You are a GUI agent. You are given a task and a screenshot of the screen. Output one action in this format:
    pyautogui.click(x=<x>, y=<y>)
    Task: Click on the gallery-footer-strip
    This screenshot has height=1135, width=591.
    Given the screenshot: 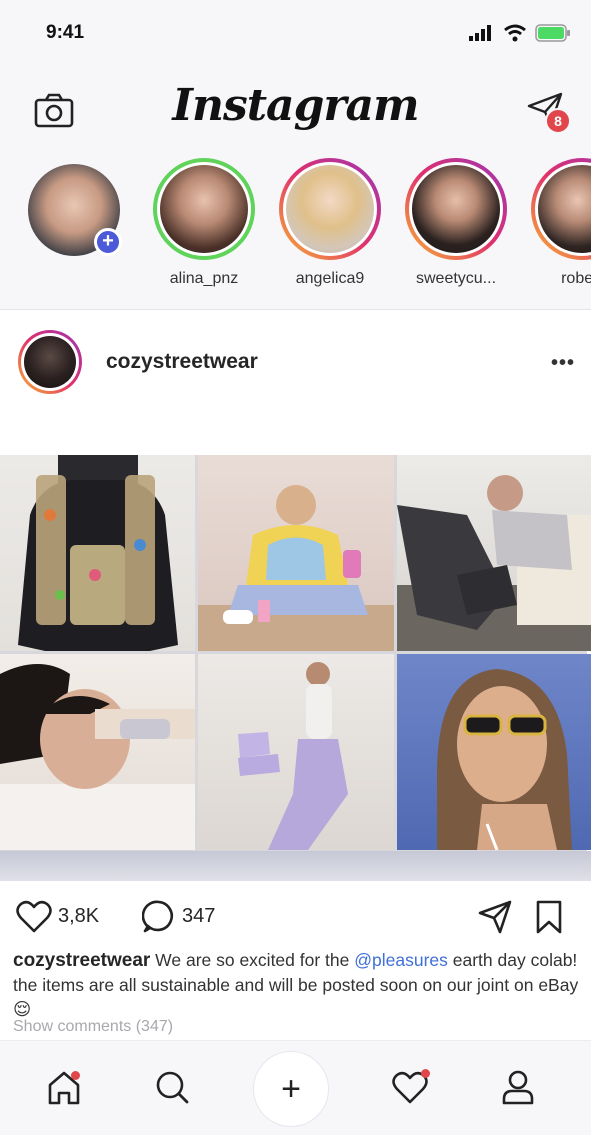 What is the action you would take?
    pyautogui.click(x=295, y=866)
    